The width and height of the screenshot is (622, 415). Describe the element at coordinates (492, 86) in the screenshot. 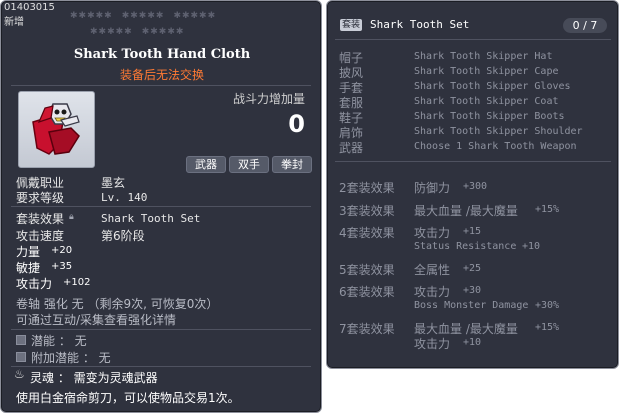

I see `set-piece-name: Shark Tooth Skipper Gloves` at that location.